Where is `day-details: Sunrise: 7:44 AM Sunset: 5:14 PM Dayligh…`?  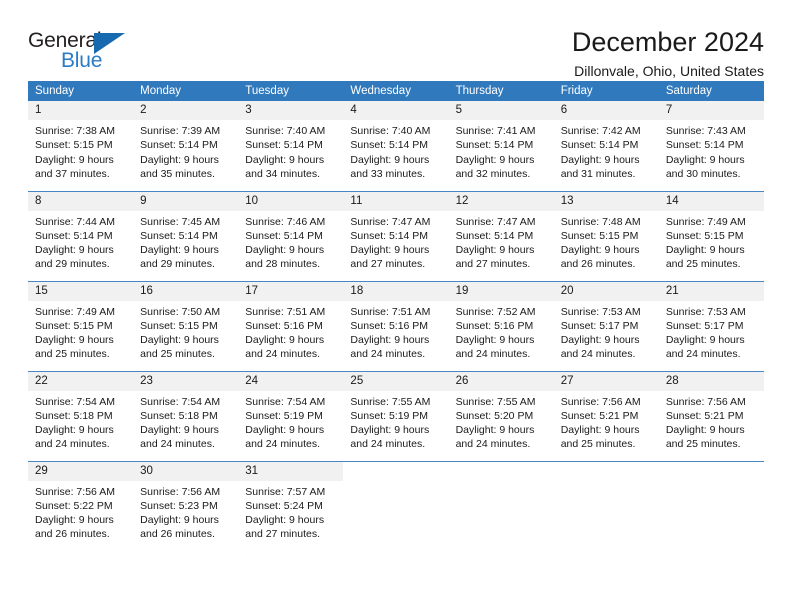
day-details: Sunrise: 7:44 AM Sunset: 5:14 PM Dayligh… is located at coordinates (80, 241).